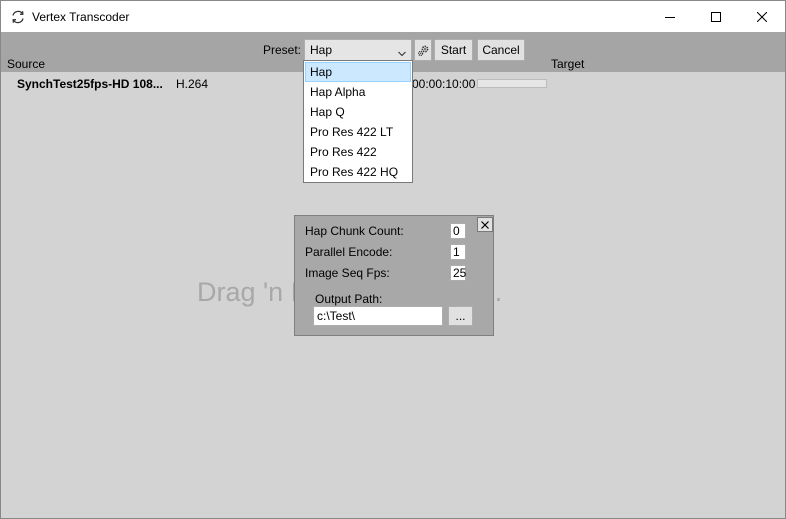 The height and width of the screenshot is (519, 786). What do you see at coordinates (458, 252) in the screenshot?
I see `parallel-encode-field: 1` at bounding box center [458, 252].